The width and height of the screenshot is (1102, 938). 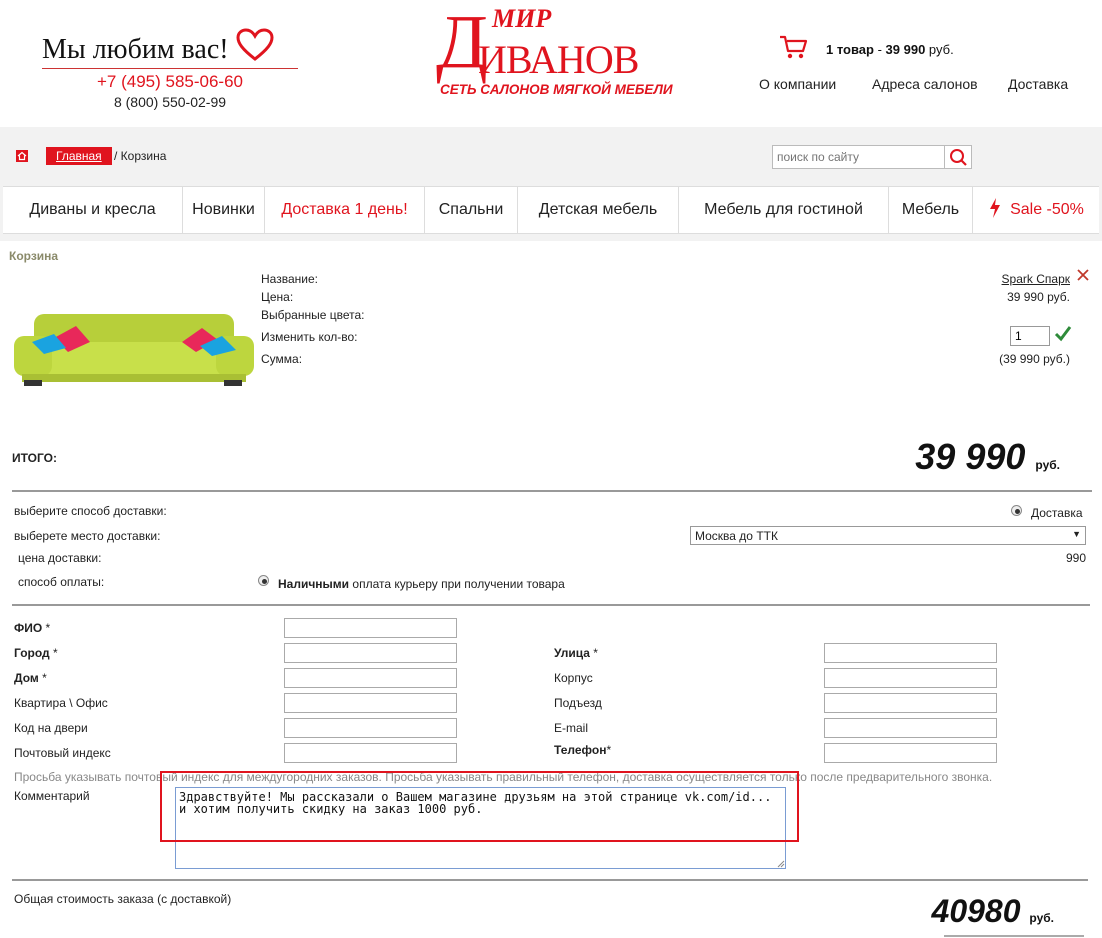 I want to click on payment-radio, so click(x=263, y=580).